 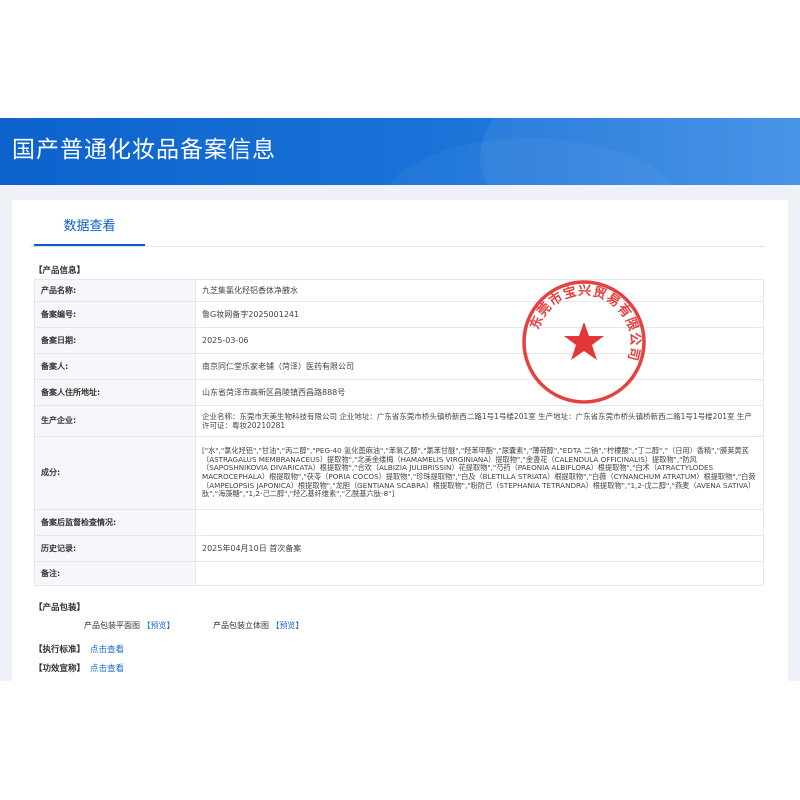 I want to click on package-solid-preview-link: 【预览】, so click(x=288, y=625).